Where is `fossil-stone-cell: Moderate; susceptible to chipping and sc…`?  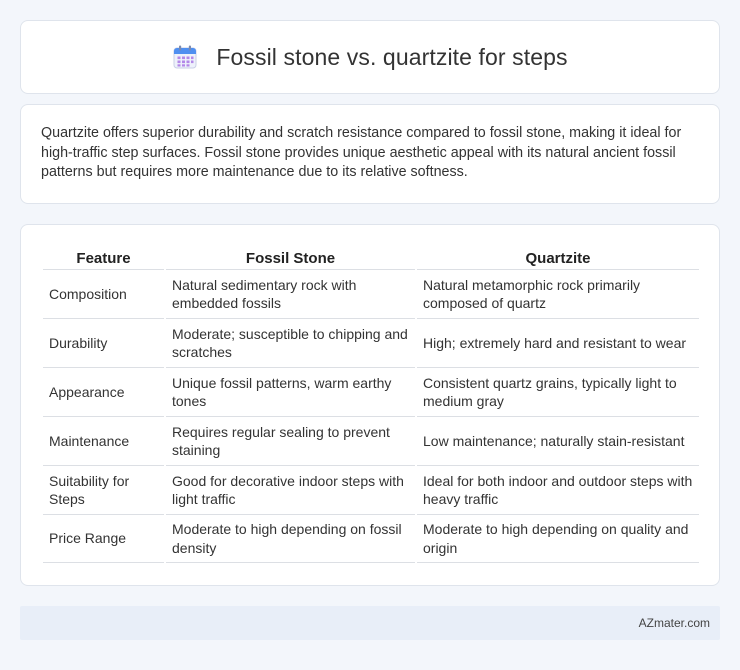
fossil-stone-cell: Moderate; susceptible to chipping and sc… is located at coordinates (290, 342).